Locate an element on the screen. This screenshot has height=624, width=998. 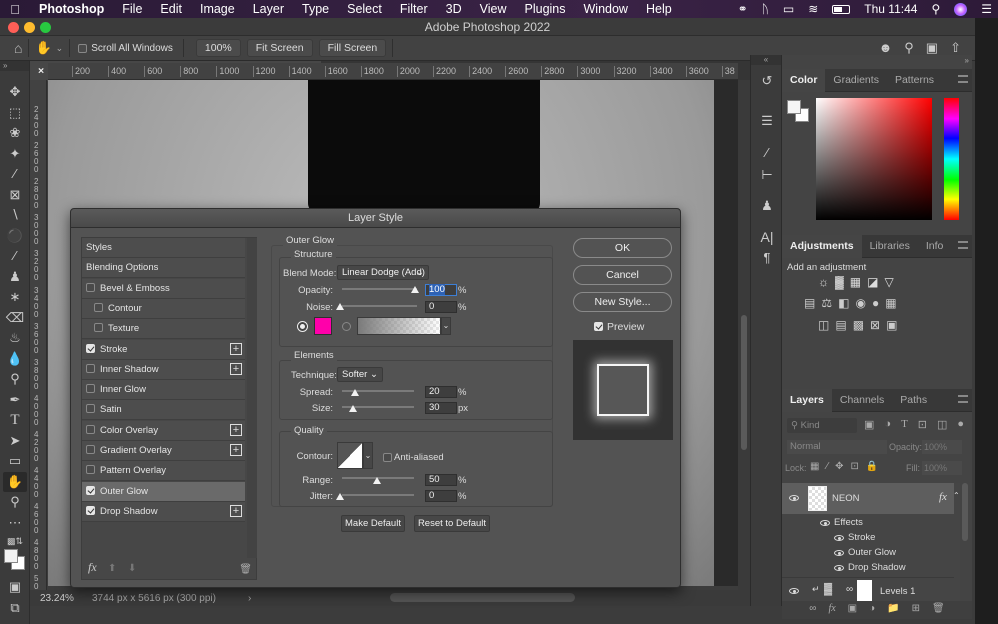
add-layer-style-icon: fx is located at coordinates (831, 611).